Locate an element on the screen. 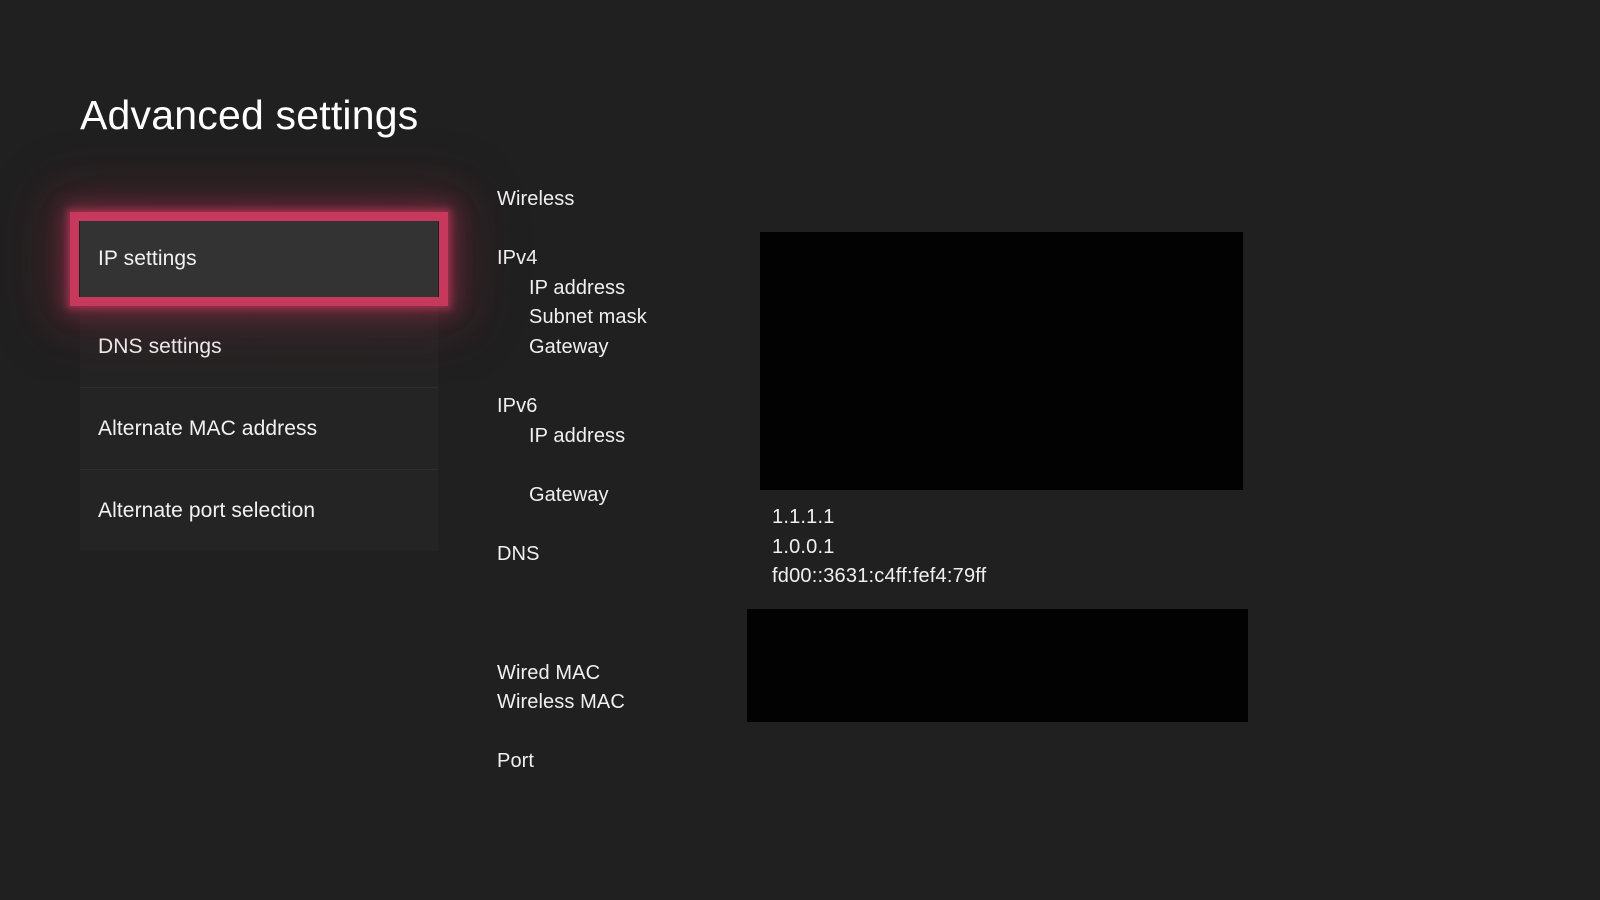 The width and height of the screenshot is (1600, 900). sidebar-item-ip-settings: IP settings is located at coordinates (259, 259).